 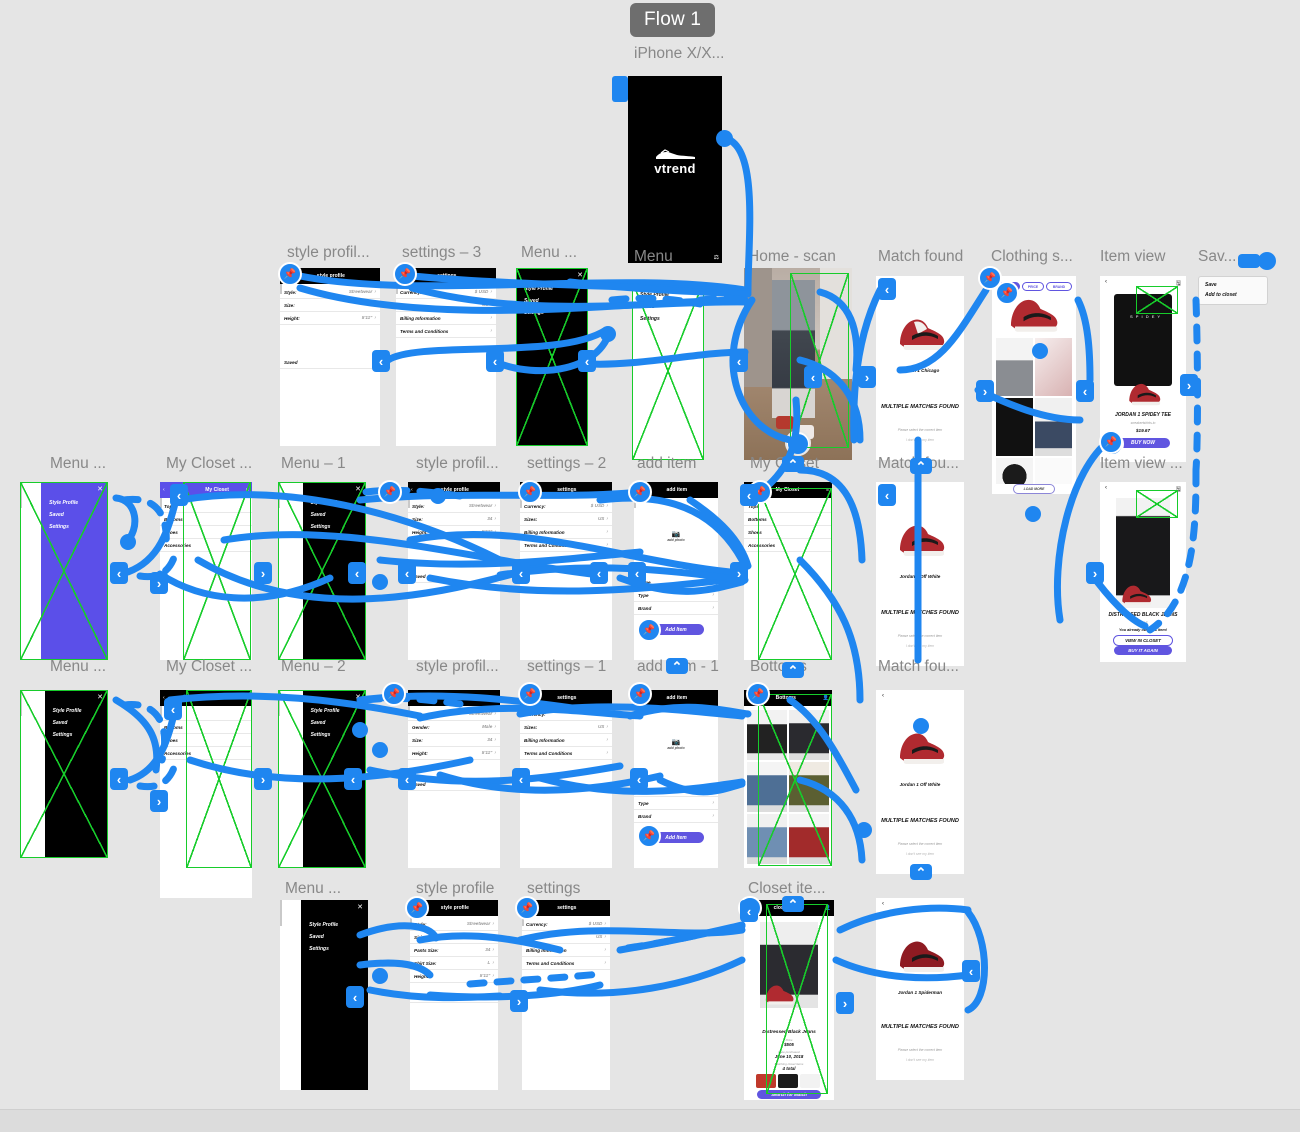 I want to click on menu-item-saved: Saved, so click(x=316, y=937).